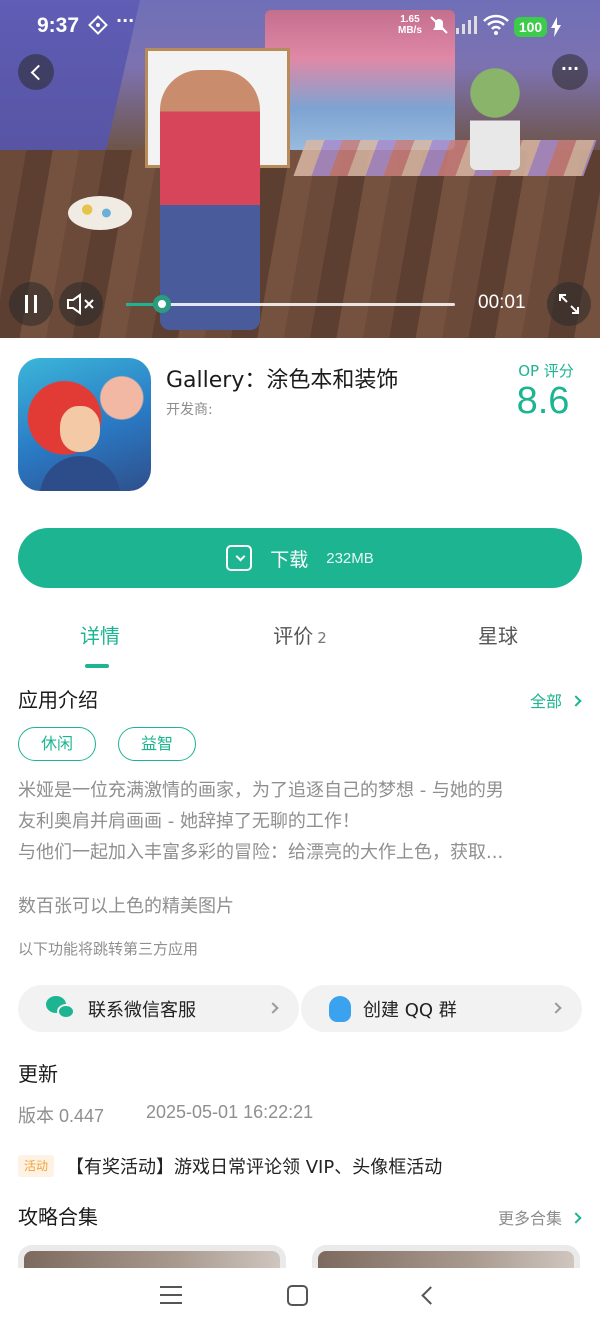 This screenshot has height=1333, width=600. Describe the element at coordinates (545, 701) in the screenshot. I see `intro-all-label: 全部` at that location.